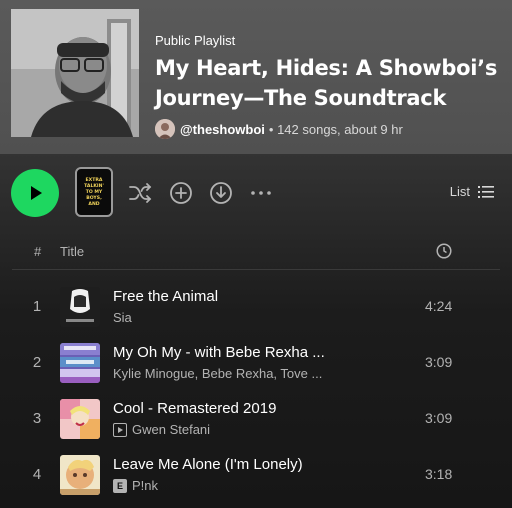 The image size is (512, 508). I want to click on column-title: Title, so click(72, 251).